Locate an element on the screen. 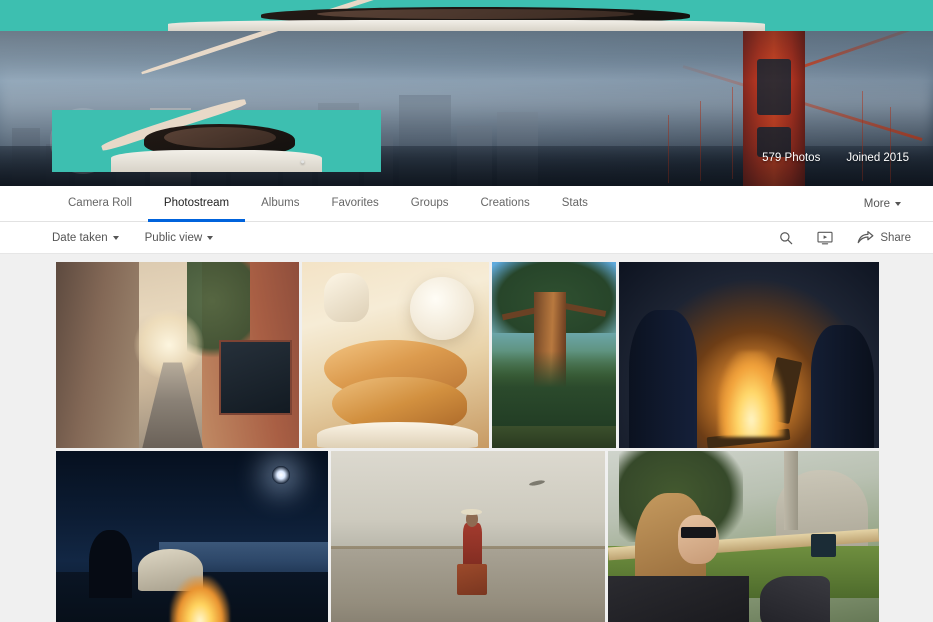  slideshow-icon is located at coordinates (825, 237).